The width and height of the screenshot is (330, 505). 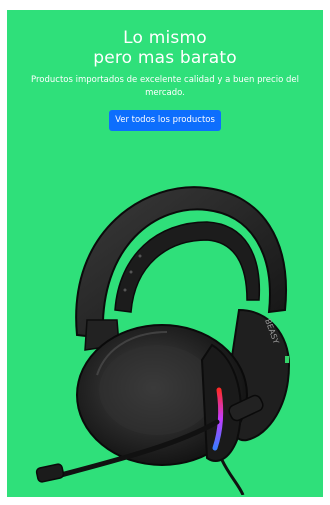 I want to click on hero-title-line-1: Lo mismo, so click(x=165, y=38).